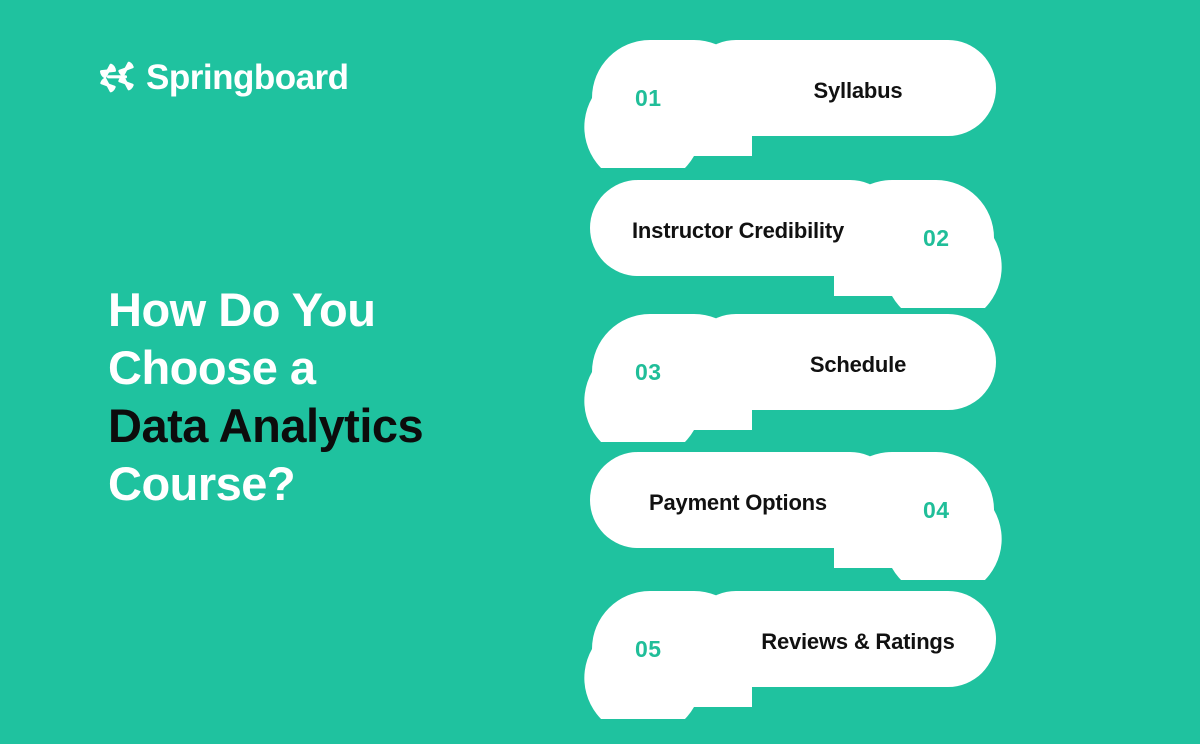 The image size is (1200, 744). I want to click on headline-line-1: How Do You, so click(242, 310).